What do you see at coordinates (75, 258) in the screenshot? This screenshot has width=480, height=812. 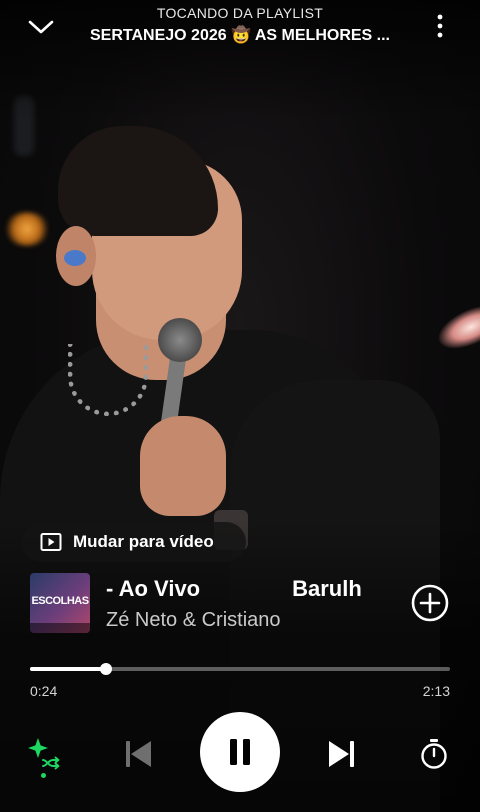 I see `earbud` at bounding box center [75, 258].